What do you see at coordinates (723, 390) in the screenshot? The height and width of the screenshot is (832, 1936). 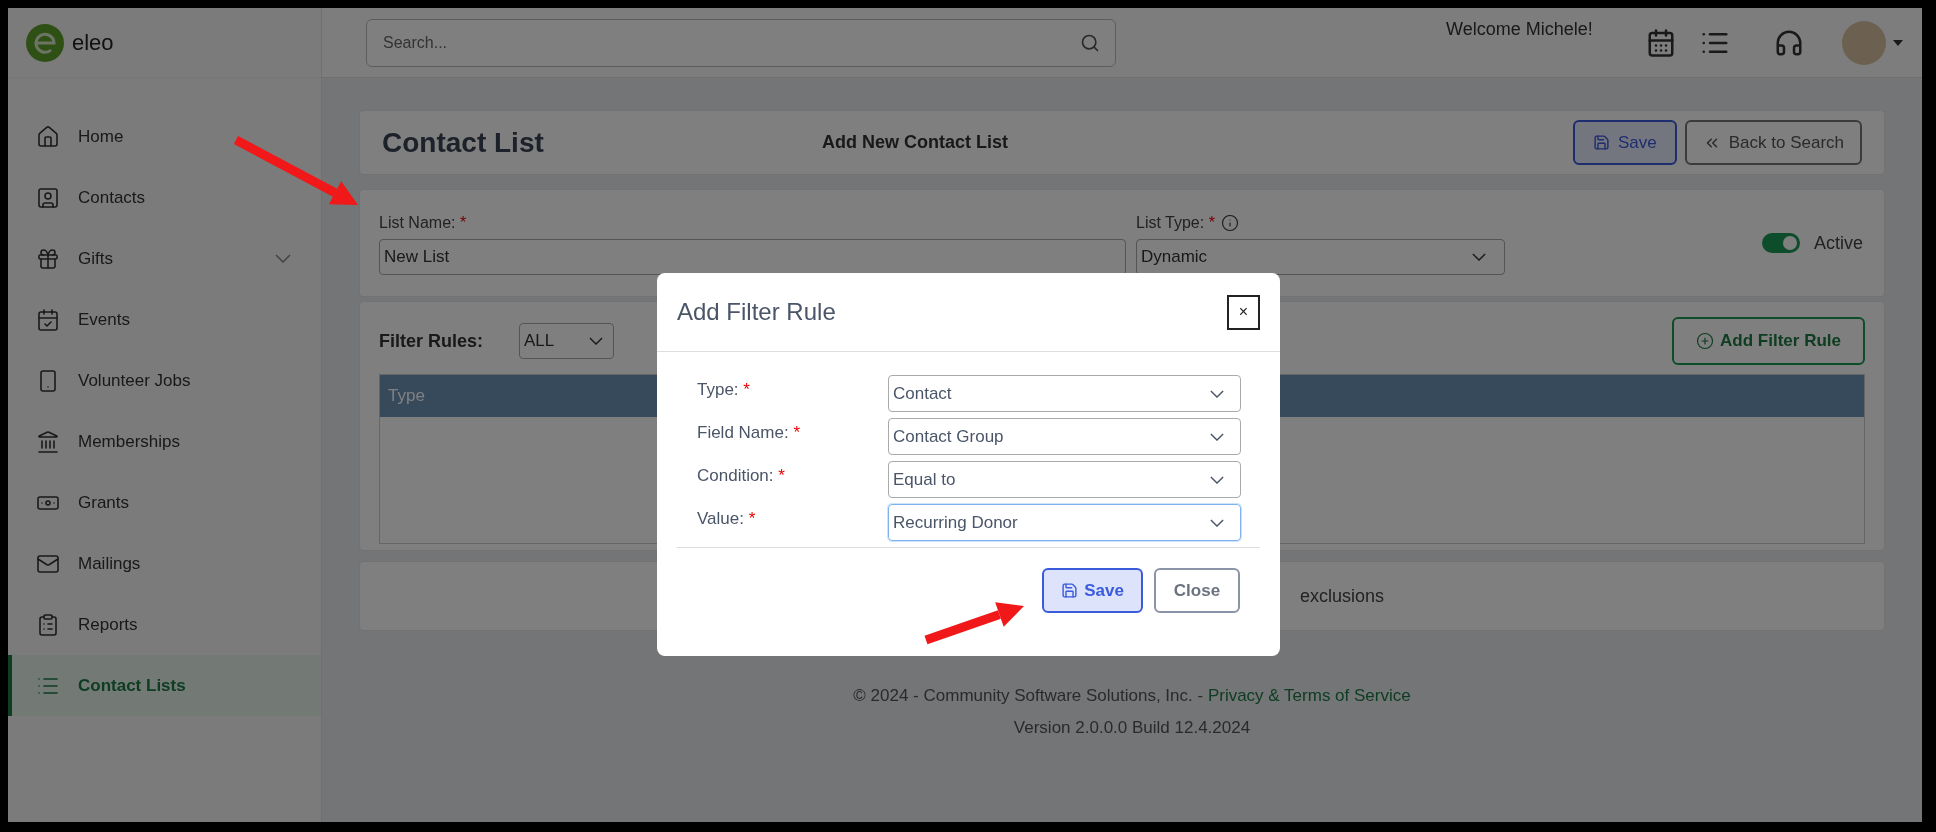 I see `field-label: Type: *` at bounding box center [723, 390].